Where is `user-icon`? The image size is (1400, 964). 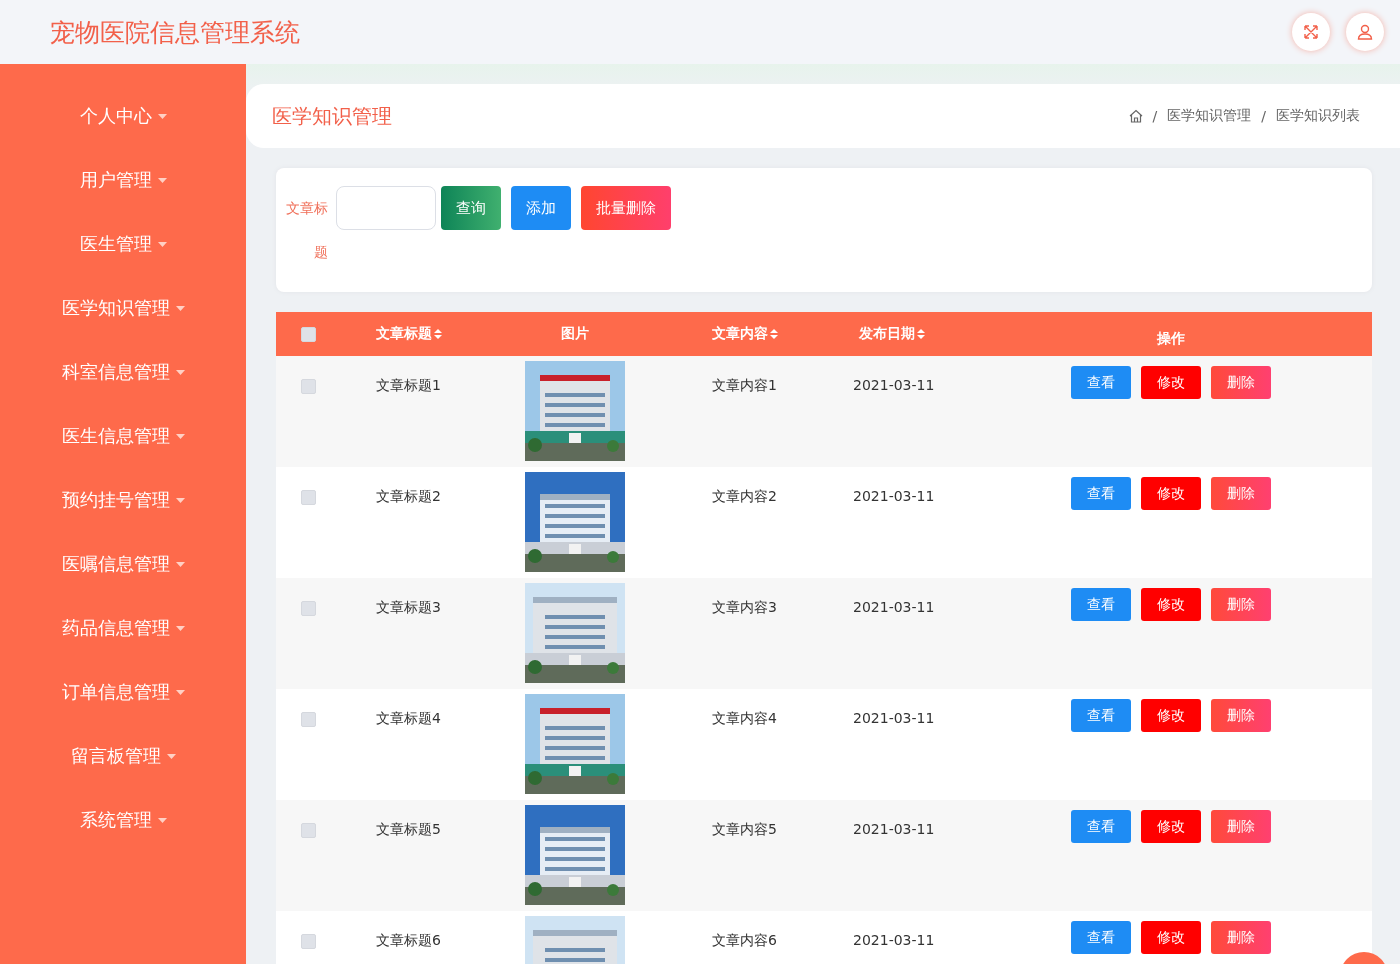 user-icon is located at coordinates (1365, 32).